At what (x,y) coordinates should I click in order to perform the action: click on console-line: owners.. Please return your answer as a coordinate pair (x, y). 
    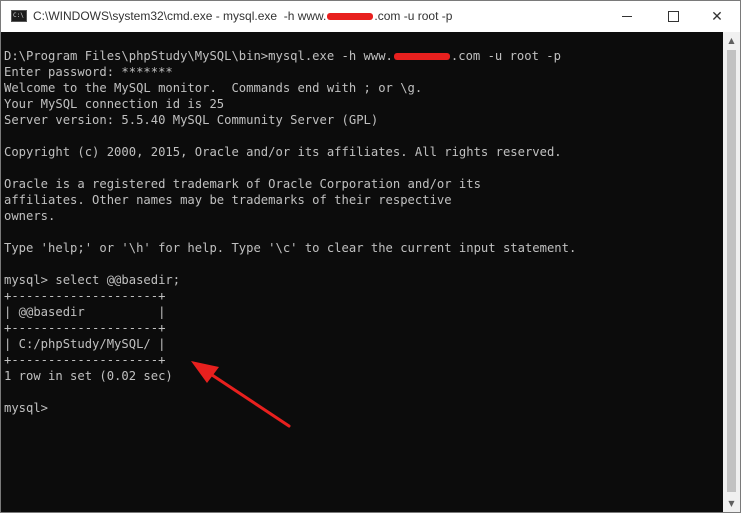
    Looking at the image, I should click on (290, 216).